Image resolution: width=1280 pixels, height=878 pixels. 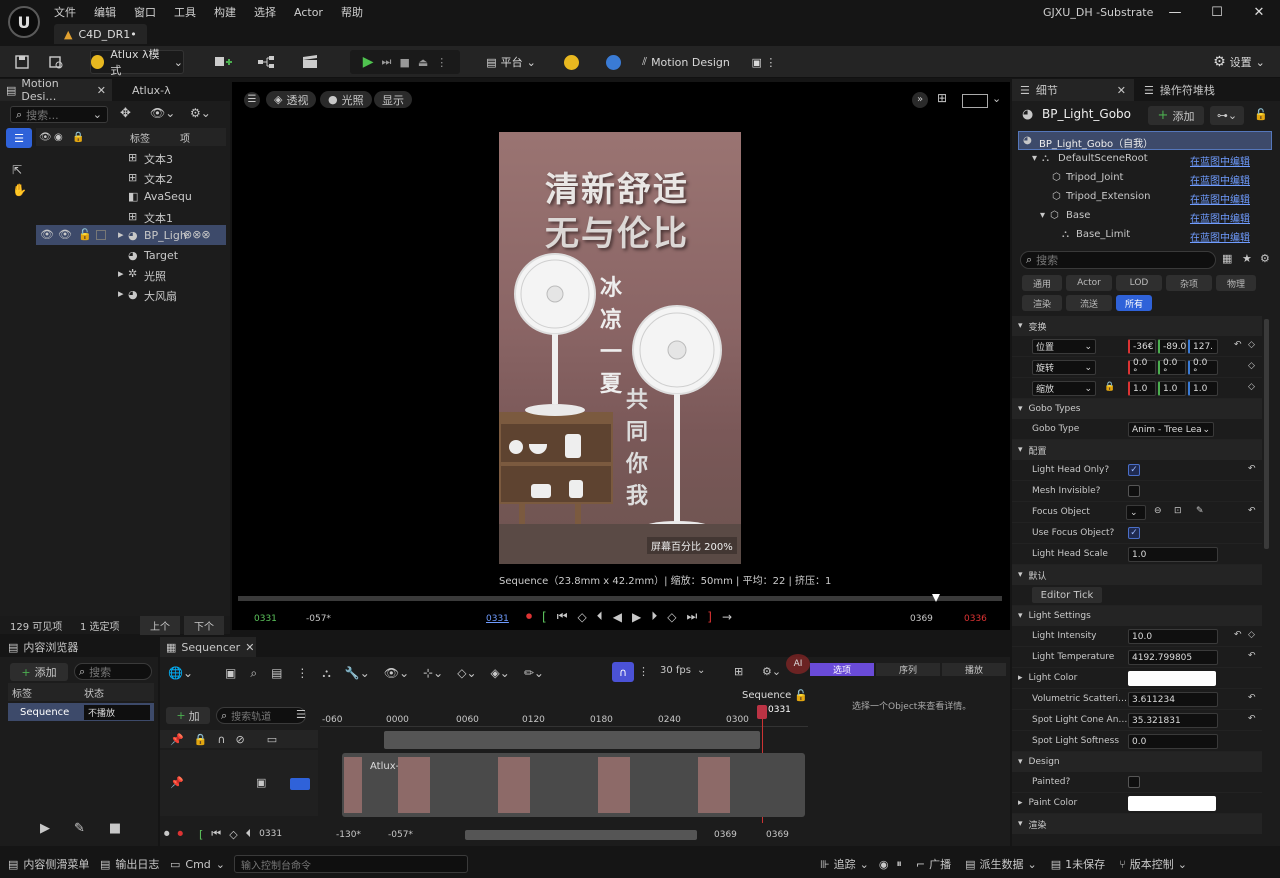 What do you see at coordinates (131, 177) in the screenshot?
I see `list-item: ⊞ 文本2` at bounding box center [131, 177].